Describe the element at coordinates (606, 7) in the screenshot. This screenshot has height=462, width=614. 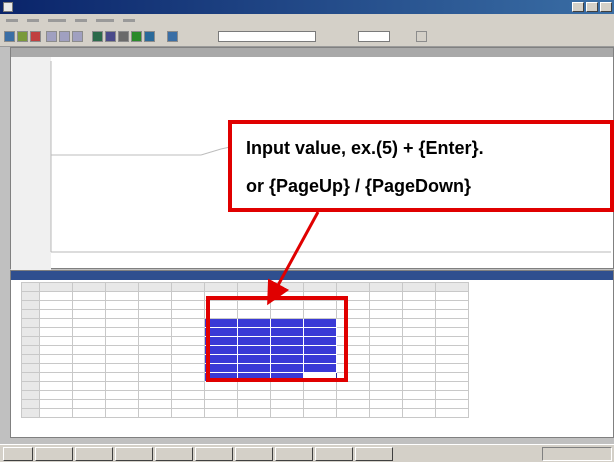
I see `close-button` at that location.